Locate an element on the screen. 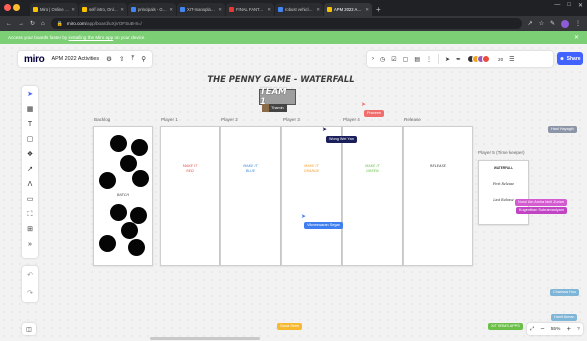 Image resolution: width=587 pixels, height=341 pixels. player-3-instruction: MAKE IT ORANGE is located at coordinates (311, 169).